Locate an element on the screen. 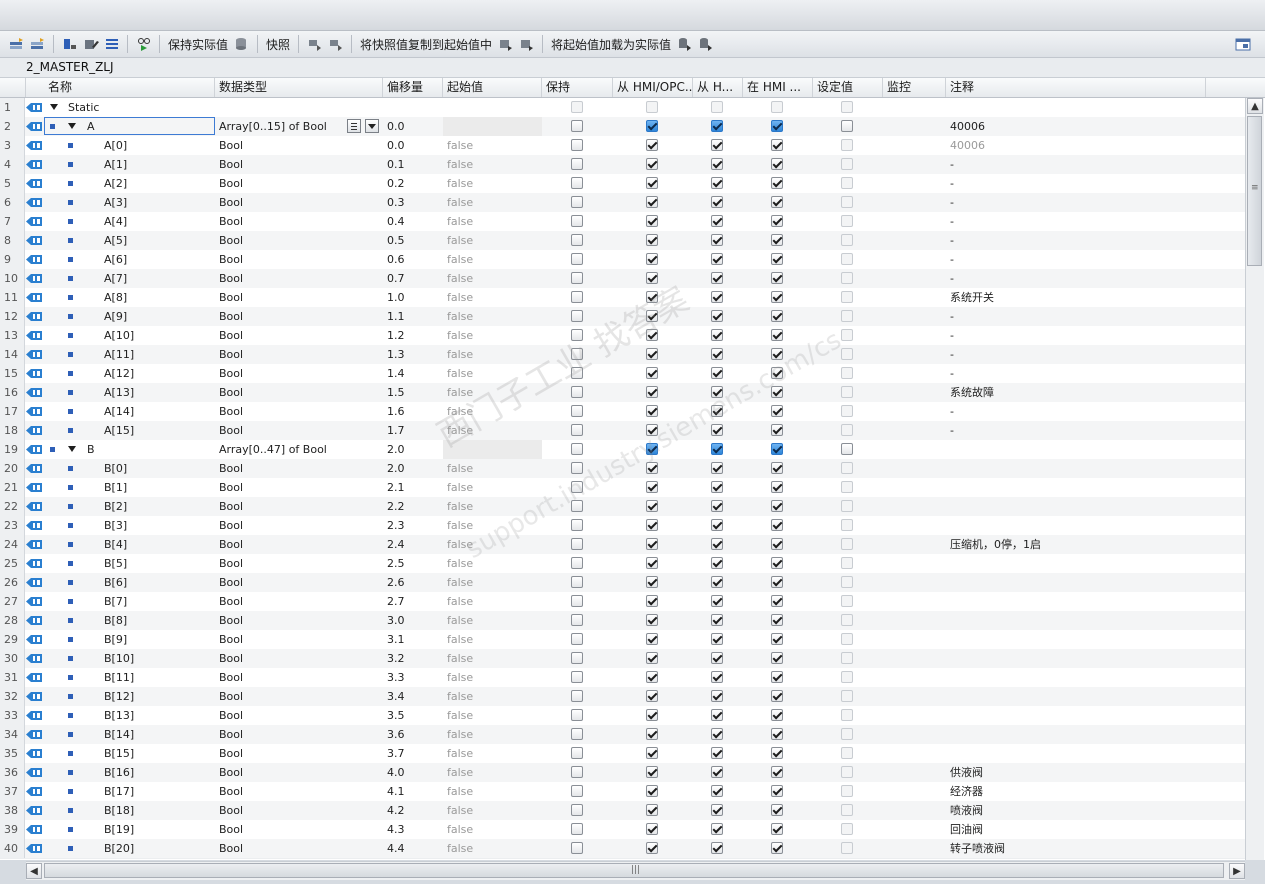 The width and height of the screenshot is (1265, 884). row-number: 23 is located at coordinates (12, 525).